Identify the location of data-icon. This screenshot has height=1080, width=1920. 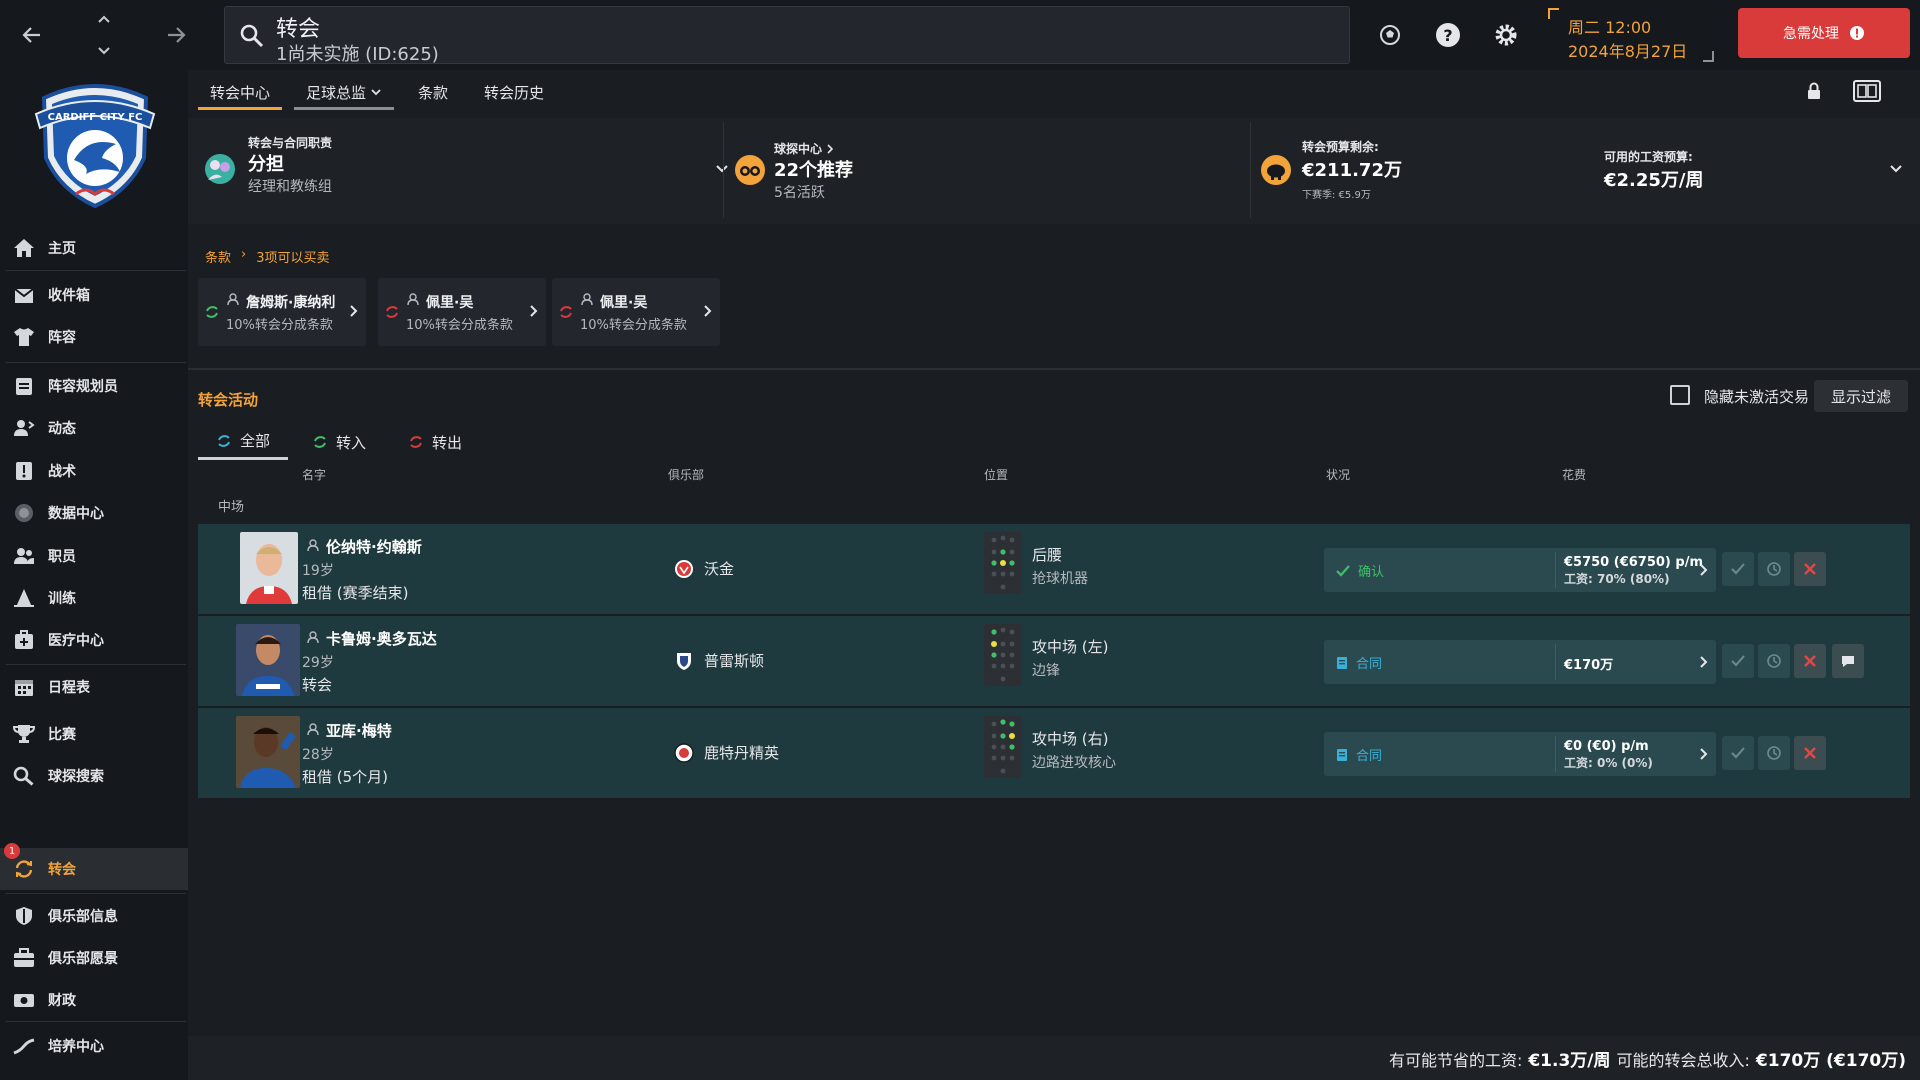
(24, 513).